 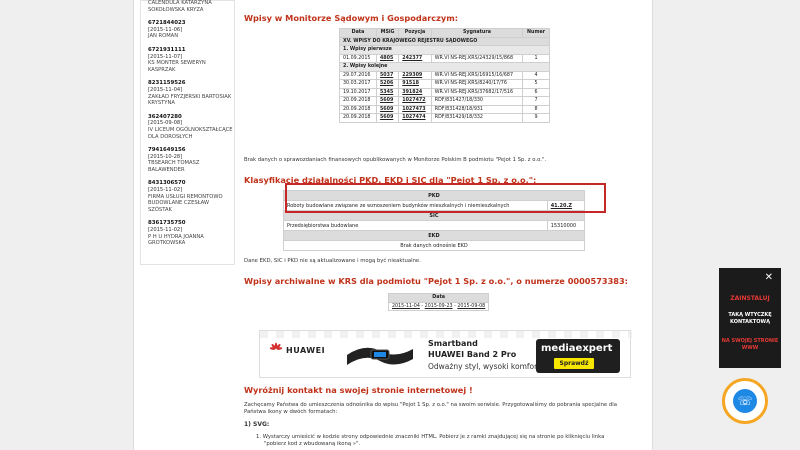 I want to click on company-nip: 7941649156, so click(x=191, y=150).